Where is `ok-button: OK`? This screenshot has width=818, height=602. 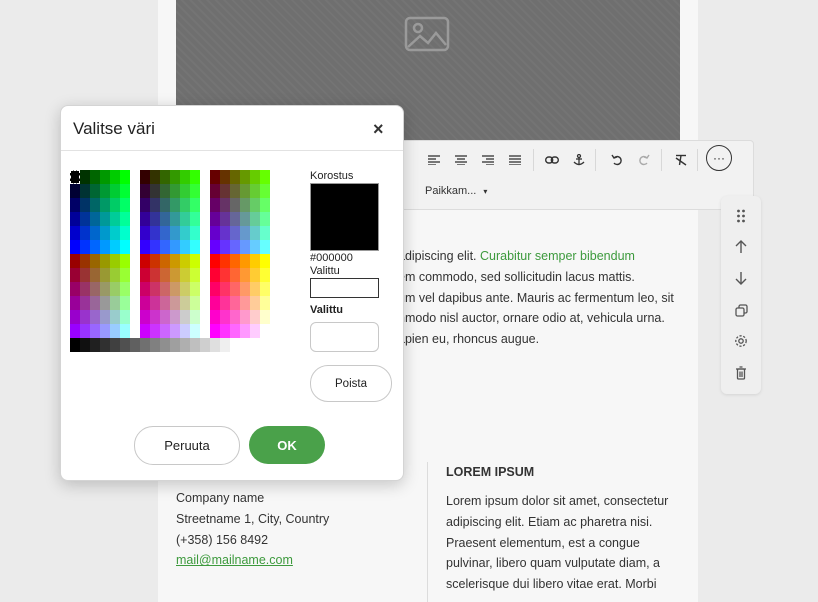 ok-button: OK is located at coordinates (287, 445).